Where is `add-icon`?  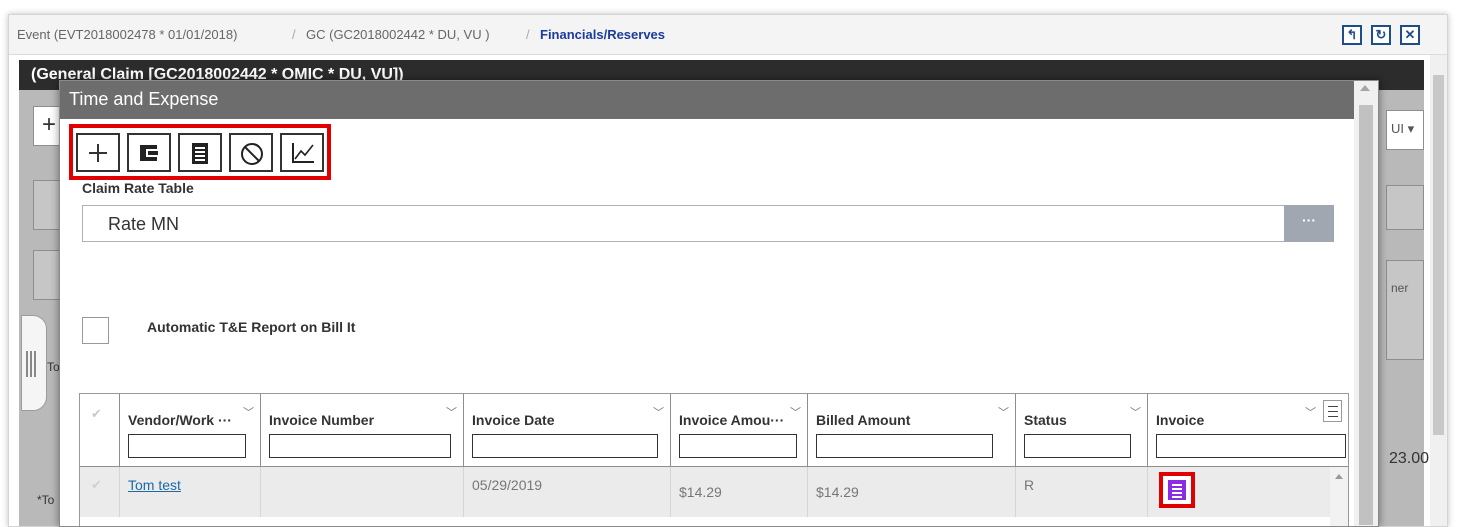 add-icon is located at coordinates (98, 153).